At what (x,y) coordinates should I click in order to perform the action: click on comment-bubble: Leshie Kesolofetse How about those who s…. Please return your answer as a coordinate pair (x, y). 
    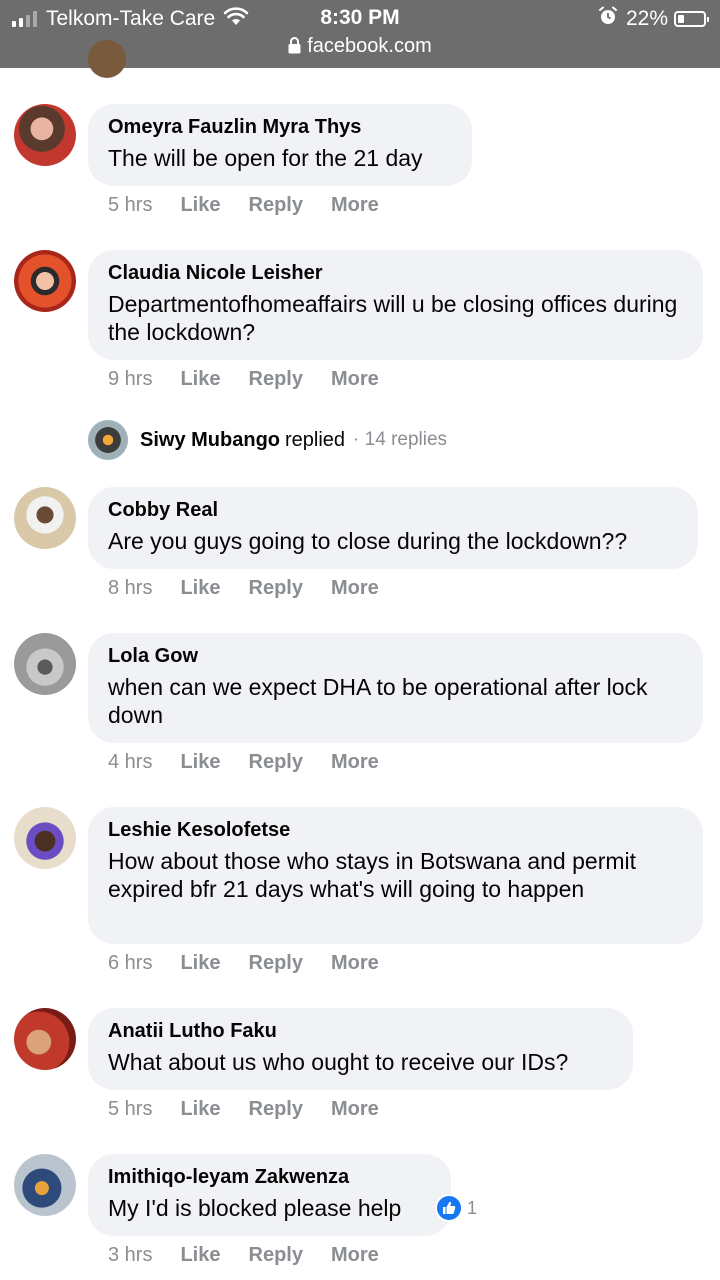
    Looking at the image, I should click on (395, 875).